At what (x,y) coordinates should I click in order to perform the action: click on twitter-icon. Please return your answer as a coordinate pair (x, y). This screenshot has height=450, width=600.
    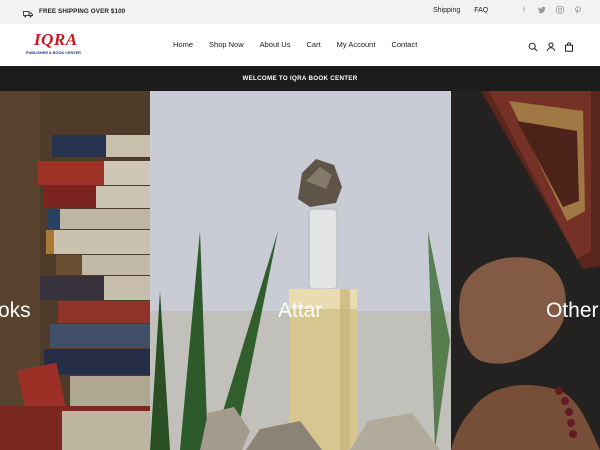
    Looking at the image, I should click on (542, 11).